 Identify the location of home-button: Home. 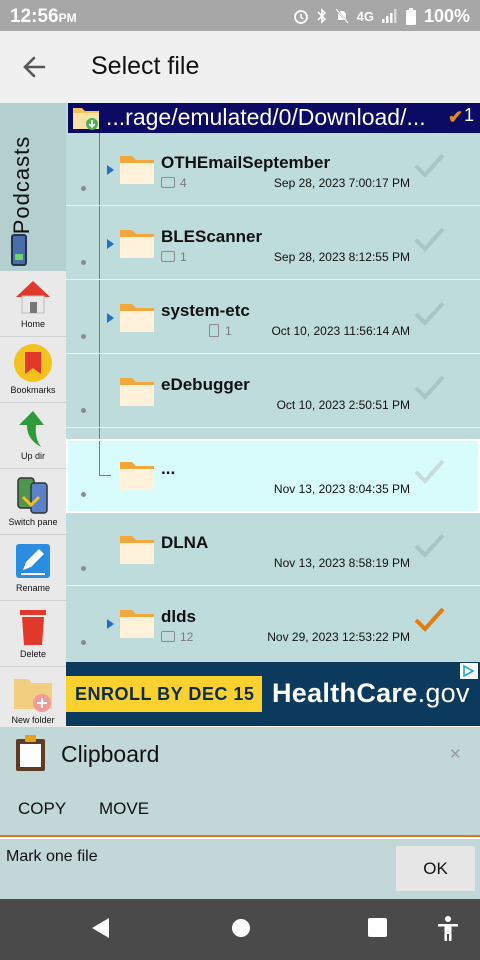
(33, 304).